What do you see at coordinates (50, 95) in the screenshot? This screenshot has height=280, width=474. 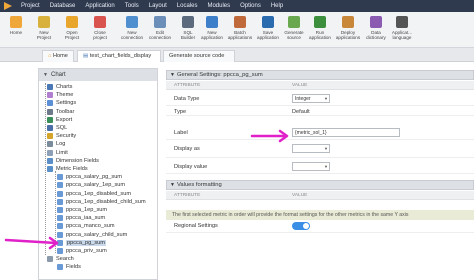 I see `theme-icon` at bounding box center [50, 95].